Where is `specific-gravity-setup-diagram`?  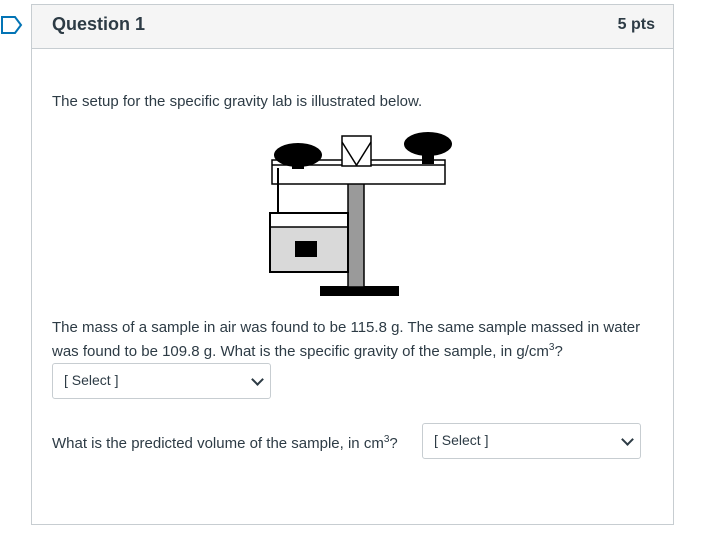 specific-gravity-setup-diagram is located at coordinates (360, 214).